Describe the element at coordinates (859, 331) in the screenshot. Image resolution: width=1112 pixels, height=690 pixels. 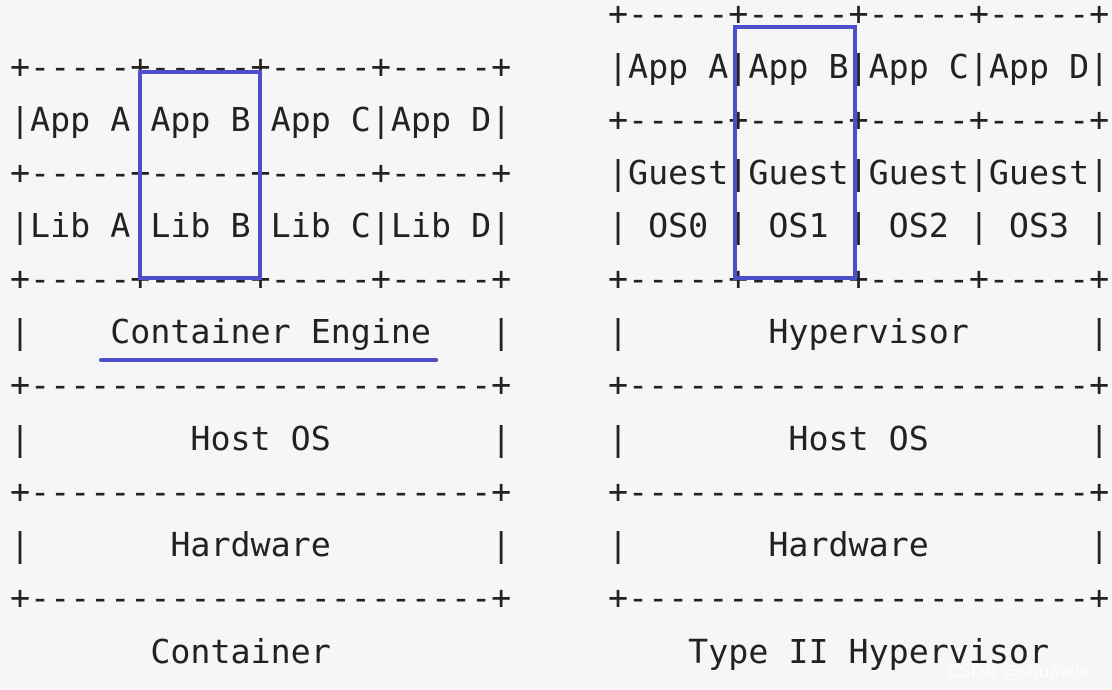
I see `hypervisor-row-hypervisor: | Hypervisor |` at that location.